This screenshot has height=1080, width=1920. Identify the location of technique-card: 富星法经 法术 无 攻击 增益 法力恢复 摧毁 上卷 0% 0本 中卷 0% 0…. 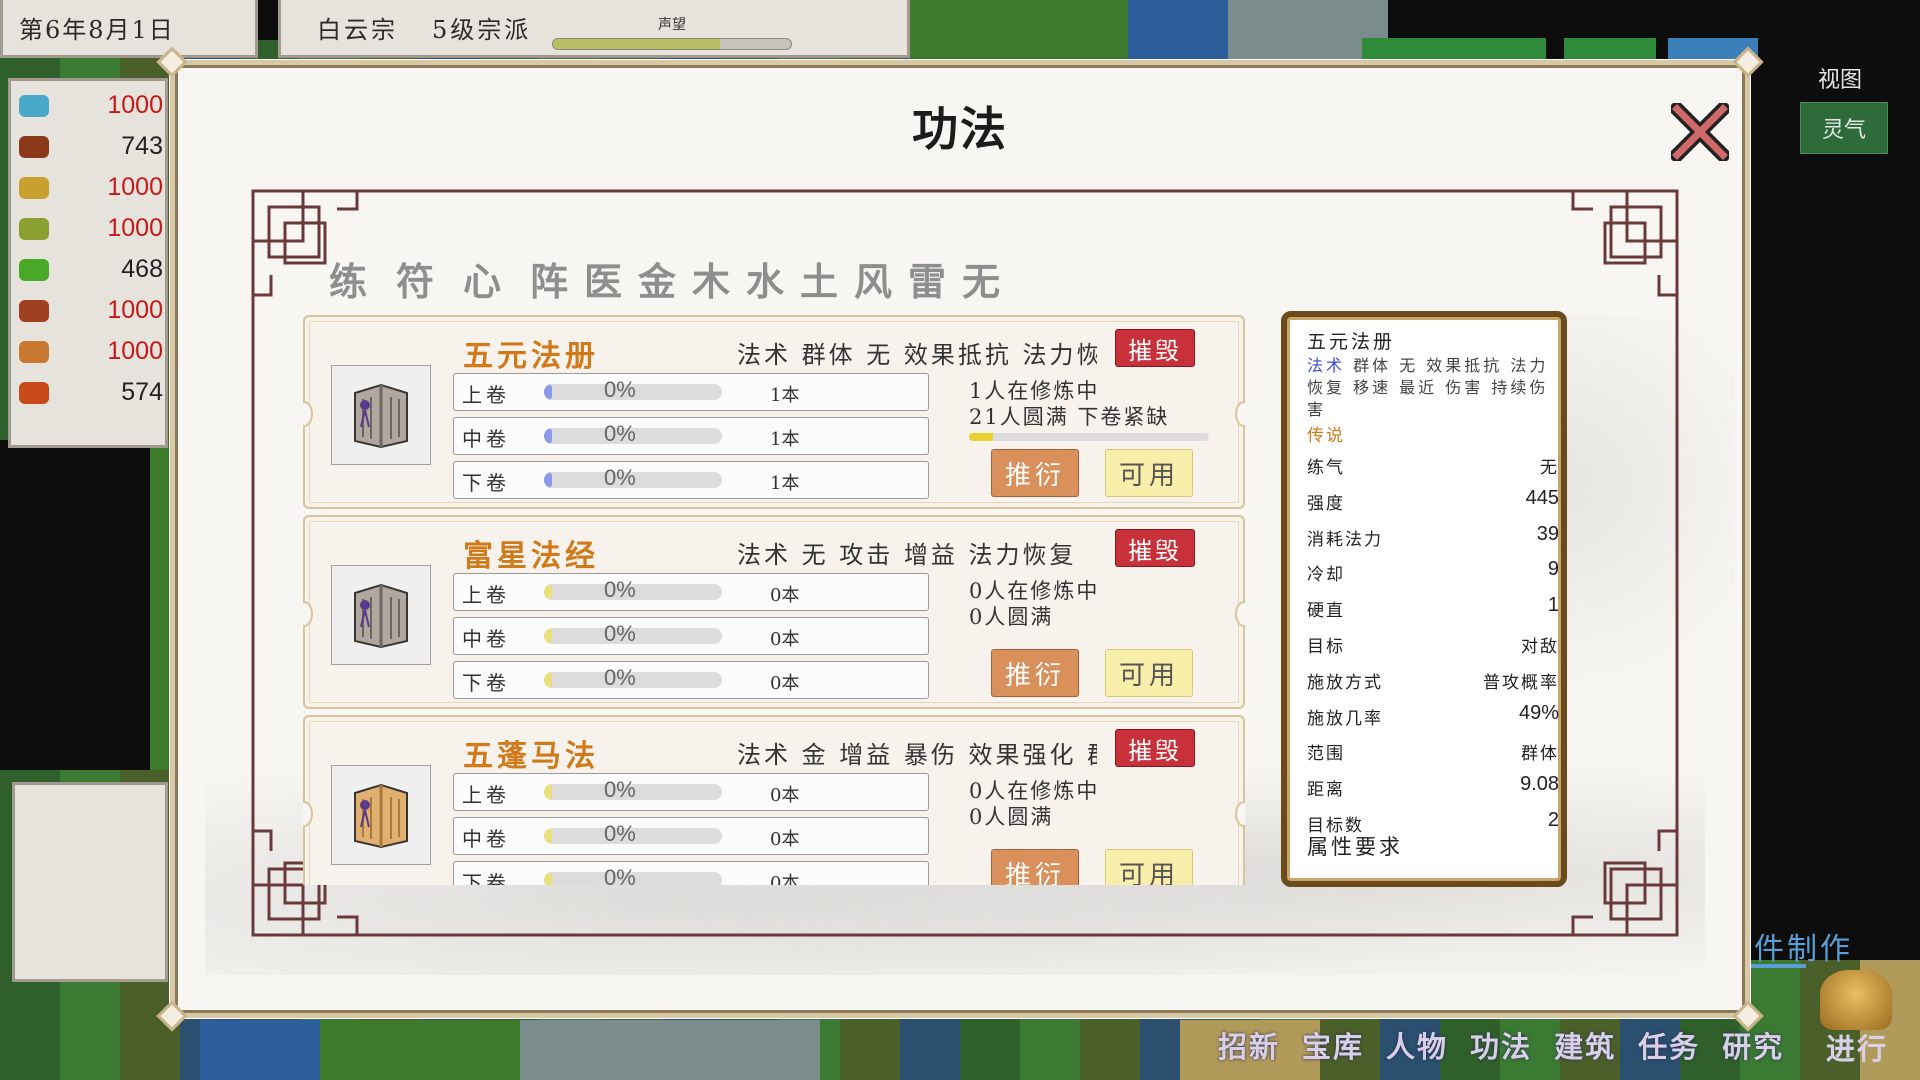
(774, 612).